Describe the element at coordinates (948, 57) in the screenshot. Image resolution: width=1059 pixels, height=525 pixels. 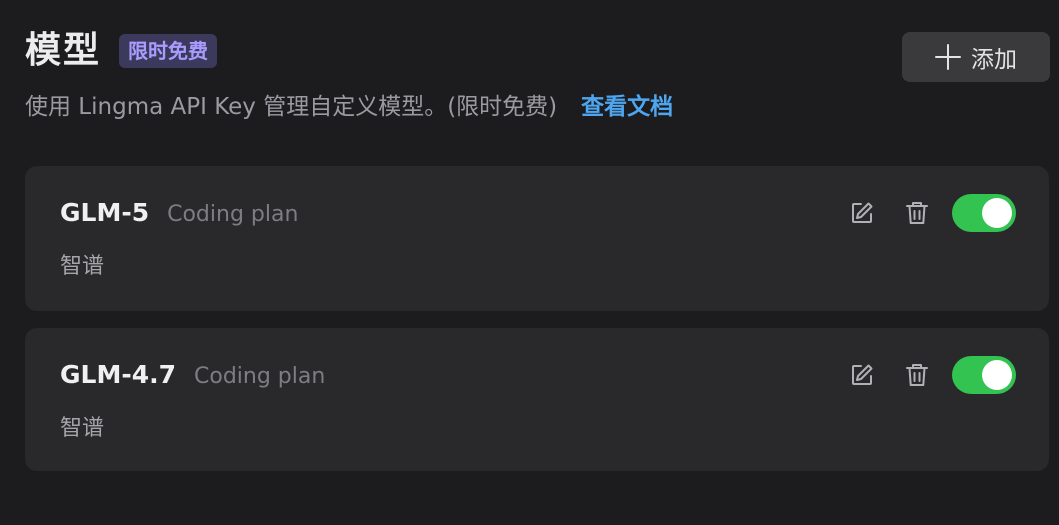
I see `plus-icon` at that location.